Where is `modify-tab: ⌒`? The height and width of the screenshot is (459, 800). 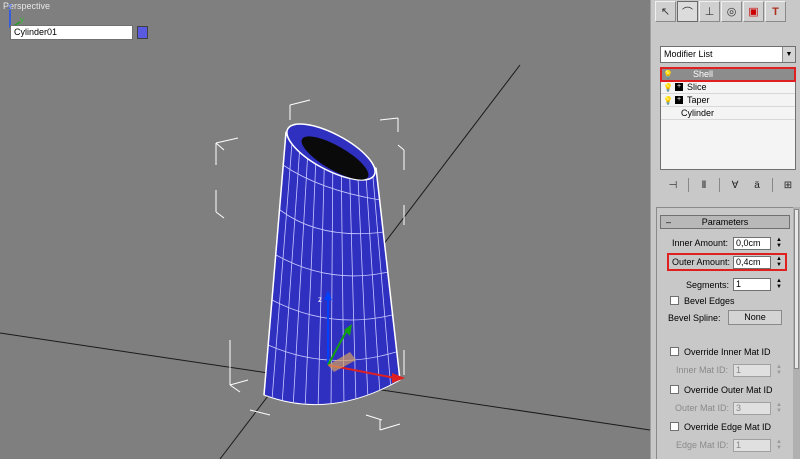
modify-tab: ⌒ is located at coordinates (687, 11).